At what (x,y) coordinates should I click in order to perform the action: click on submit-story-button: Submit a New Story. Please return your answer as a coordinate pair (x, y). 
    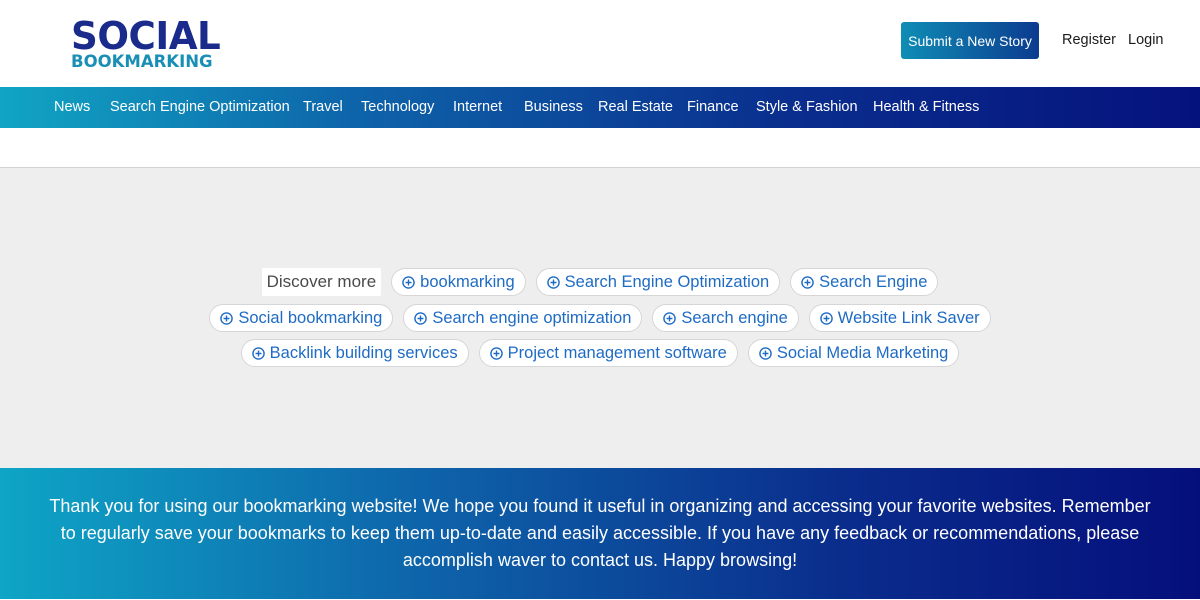
    Looking at the image, I should click on (970, 40).